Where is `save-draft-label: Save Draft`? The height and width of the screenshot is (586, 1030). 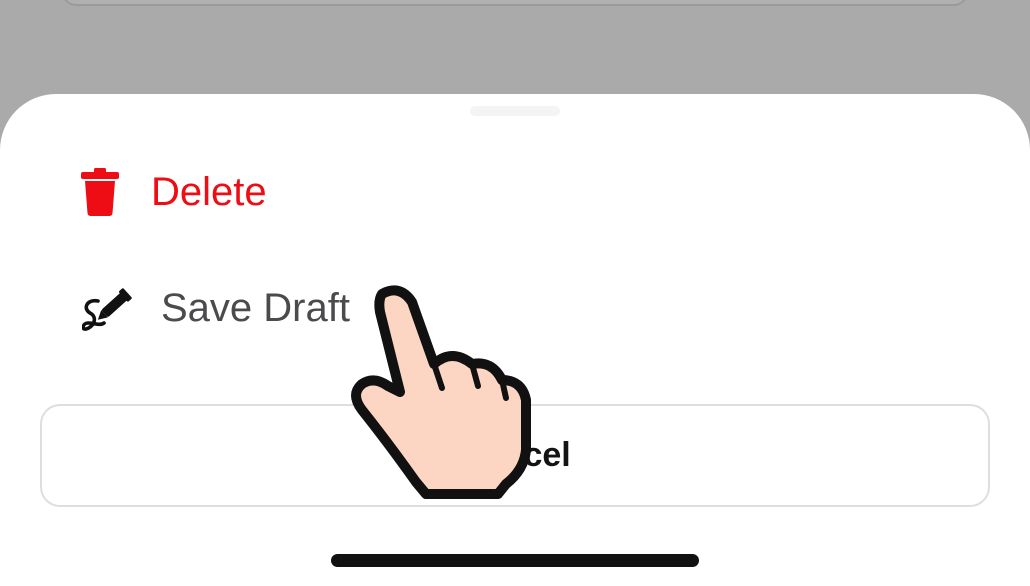 save-draft-label: Save Draft is located at coordinates (255, 307).